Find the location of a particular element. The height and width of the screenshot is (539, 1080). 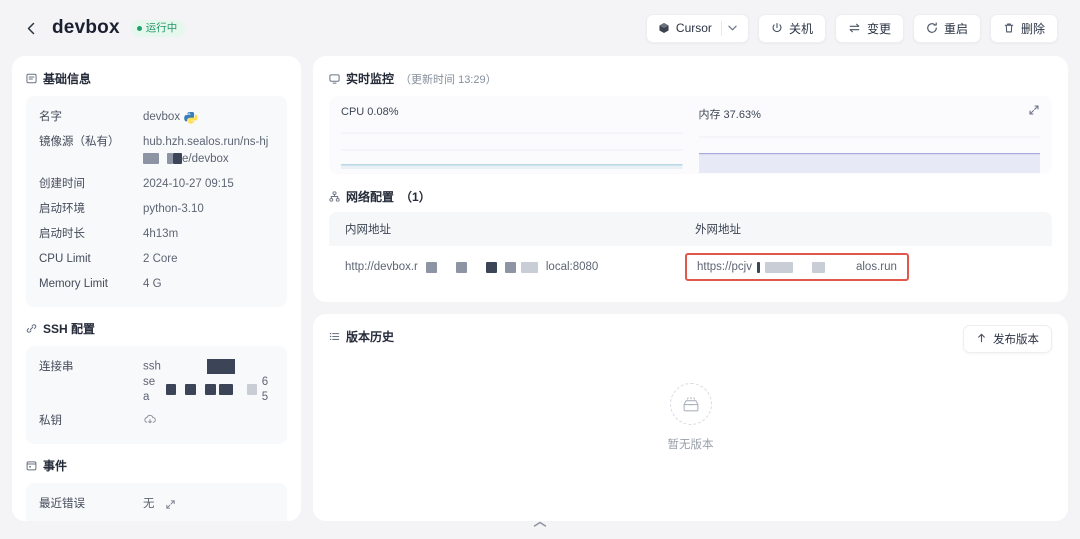

calendar-icon is located at coordinates (31, 465).